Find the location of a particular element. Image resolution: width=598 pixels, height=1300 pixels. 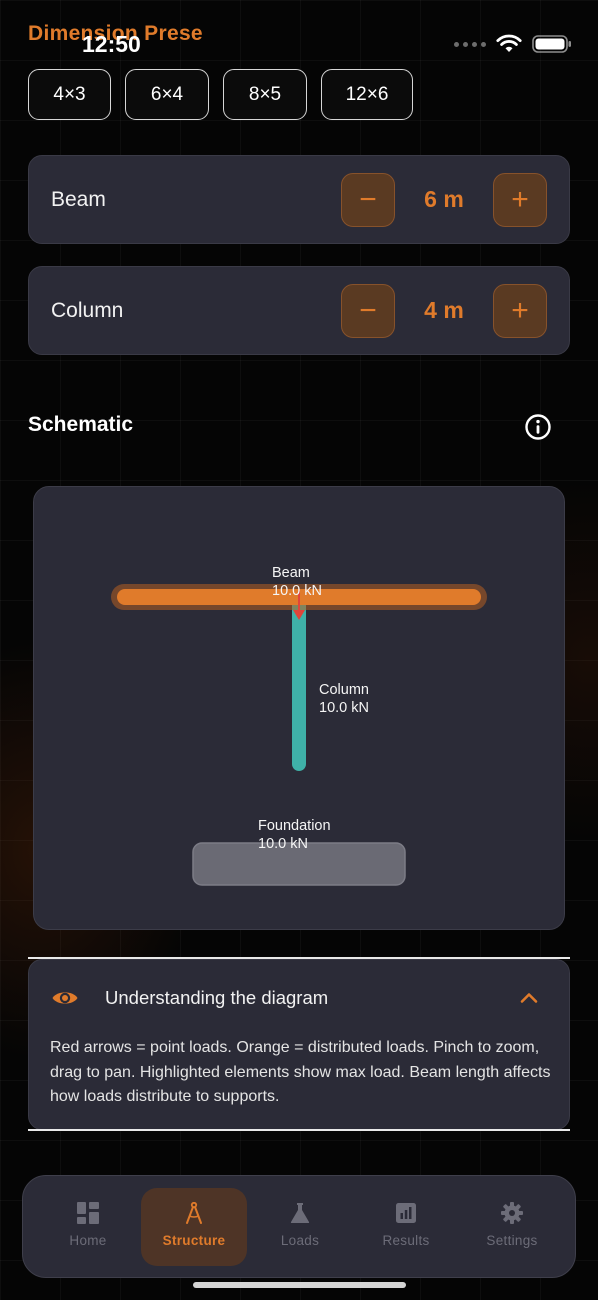

schematic-title: Schematic is located at coordinates (81, 424).